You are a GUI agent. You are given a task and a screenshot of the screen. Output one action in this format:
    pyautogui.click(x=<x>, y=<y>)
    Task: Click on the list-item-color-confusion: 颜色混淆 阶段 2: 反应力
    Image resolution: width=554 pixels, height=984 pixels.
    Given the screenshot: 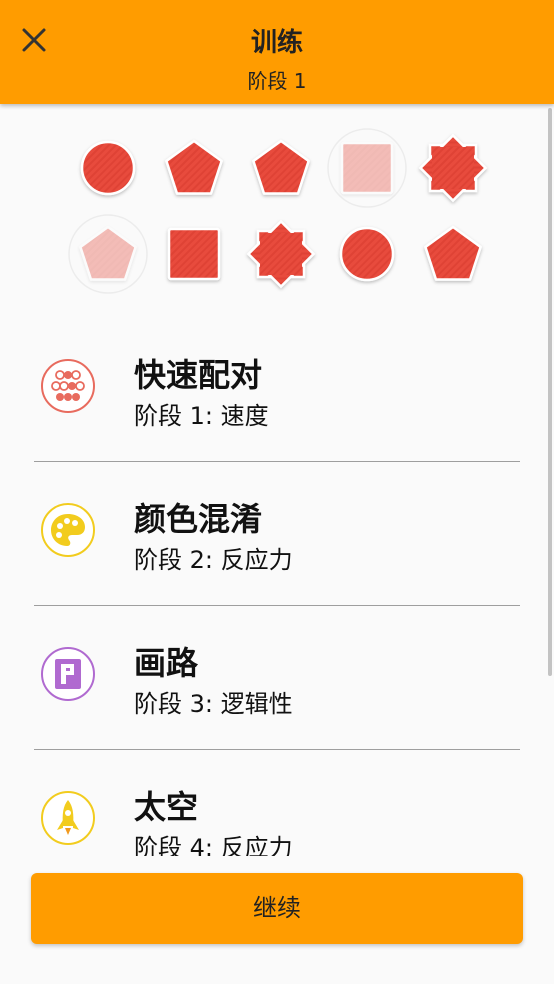 What is the action you would take?
    pyautogui.click(x=277, y=534)
    